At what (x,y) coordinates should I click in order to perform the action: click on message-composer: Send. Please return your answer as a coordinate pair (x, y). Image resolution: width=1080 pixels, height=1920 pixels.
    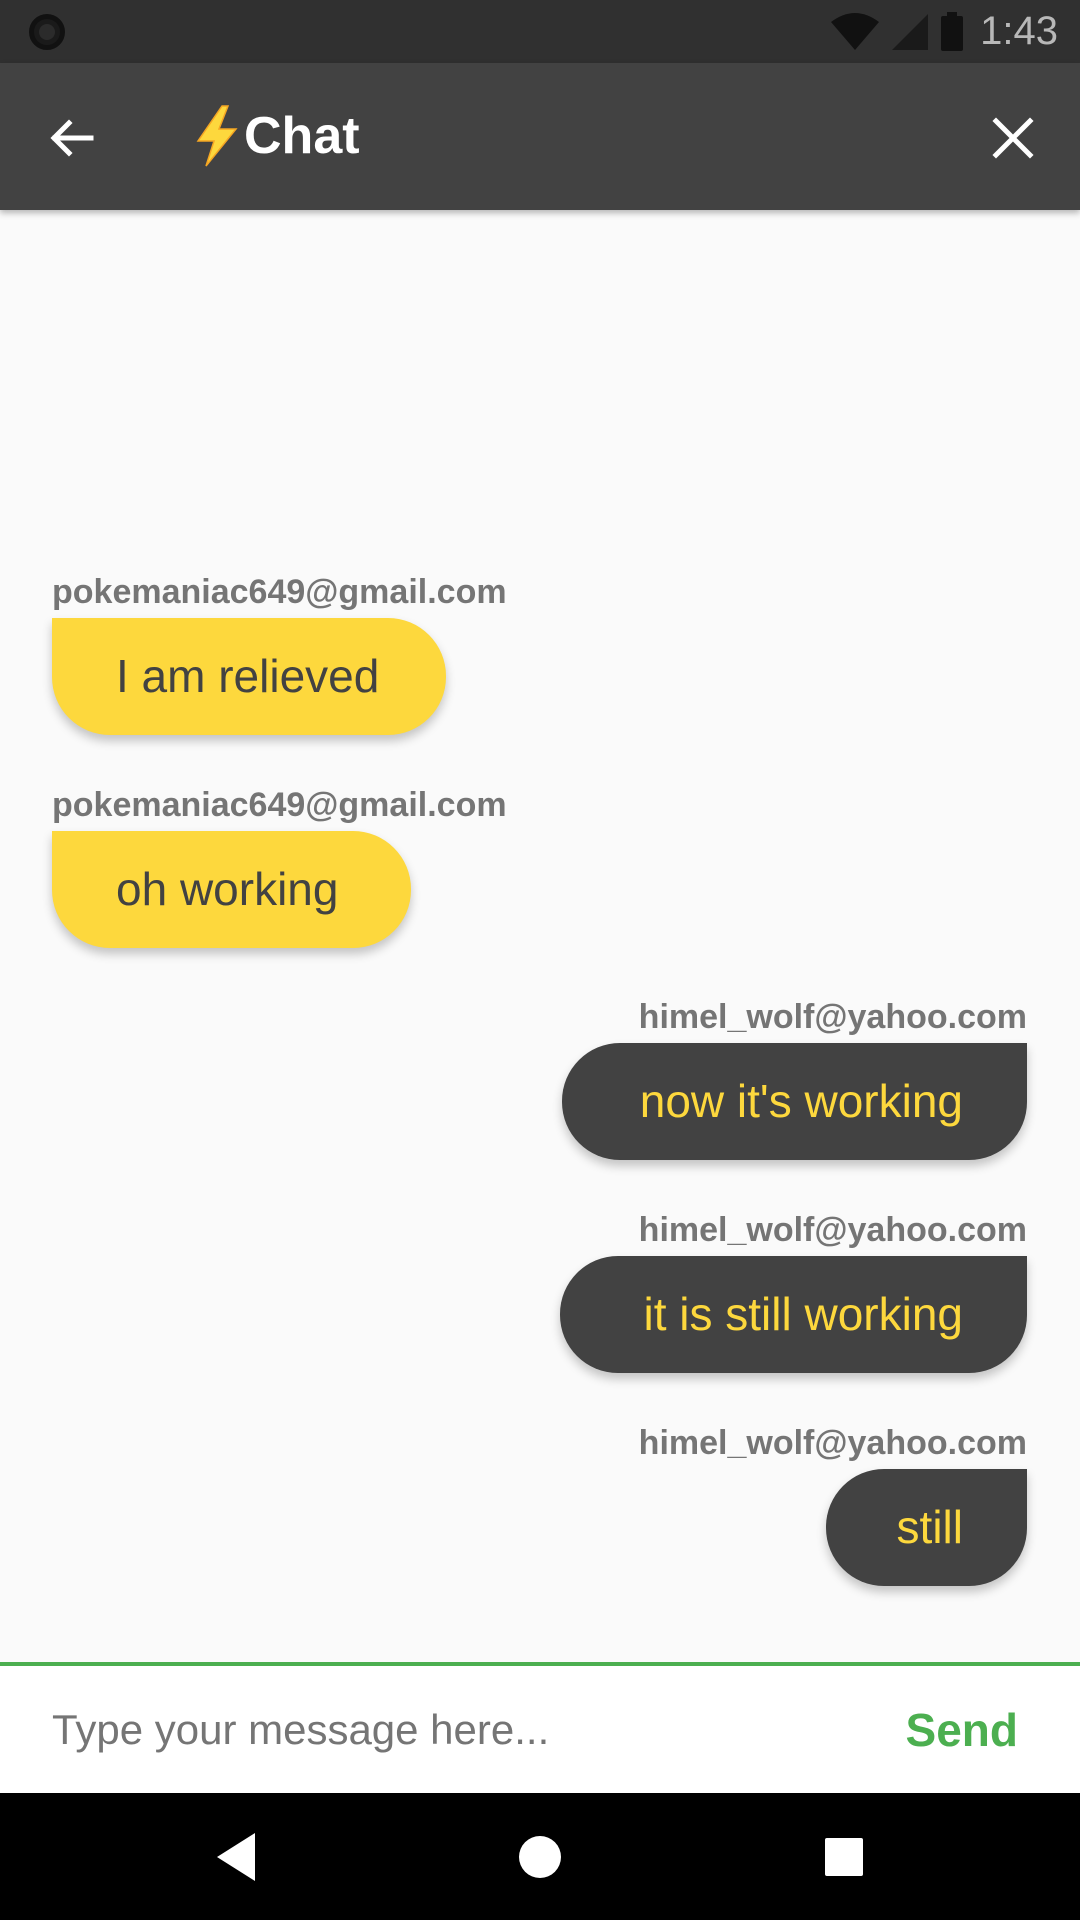
    Looking at the image, I should click on (540, 1727).